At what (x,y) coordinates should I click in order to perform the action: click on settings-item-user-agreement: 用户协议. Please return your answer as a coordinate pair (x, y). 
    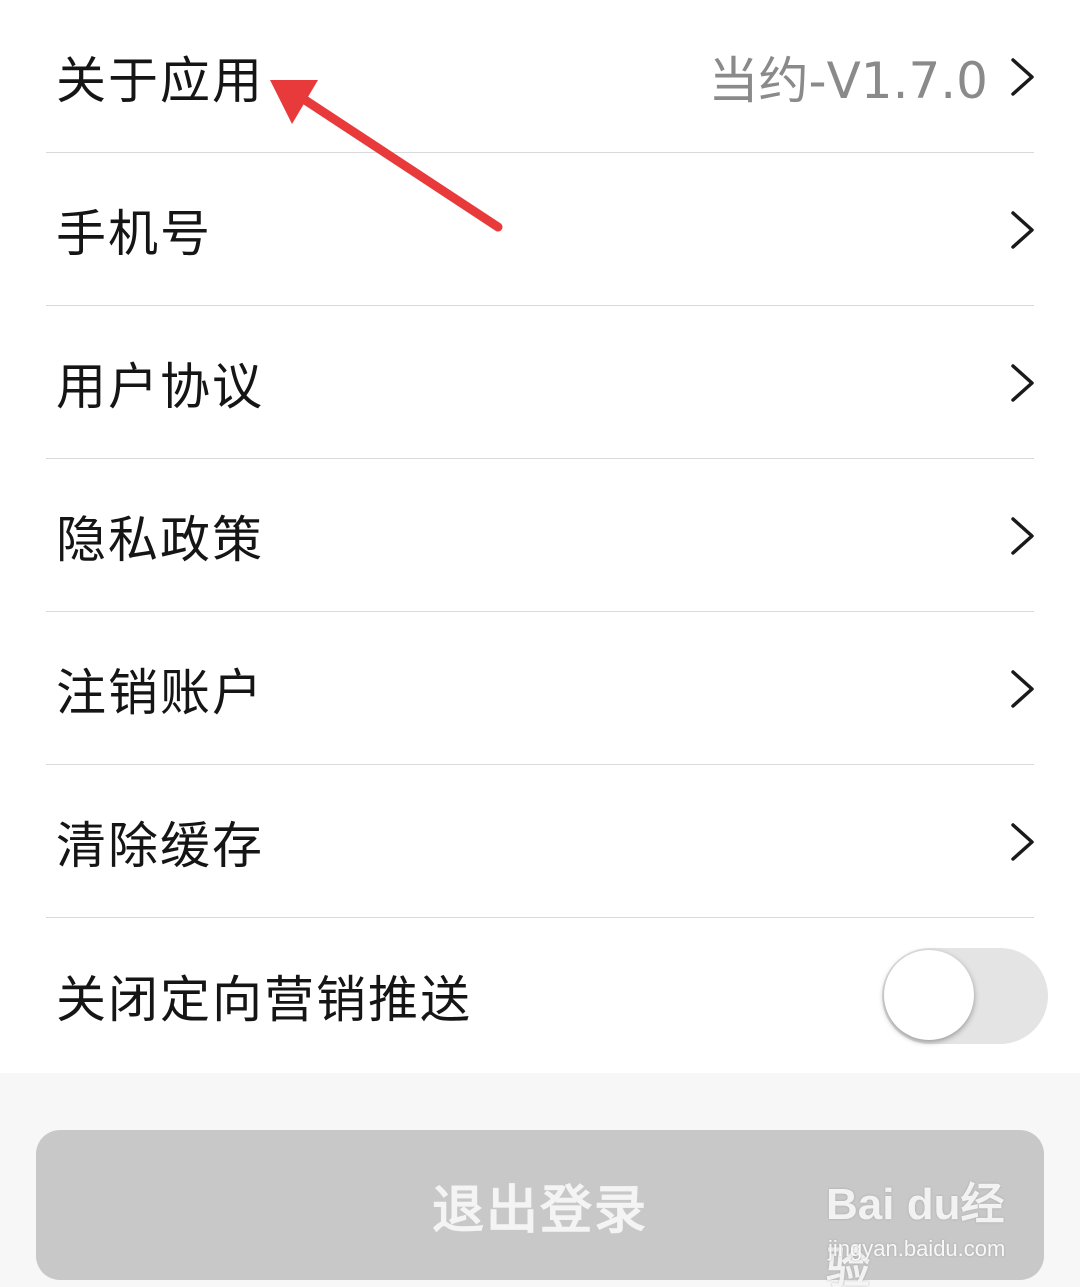
    Looking at the image, I should click on (540, 382).